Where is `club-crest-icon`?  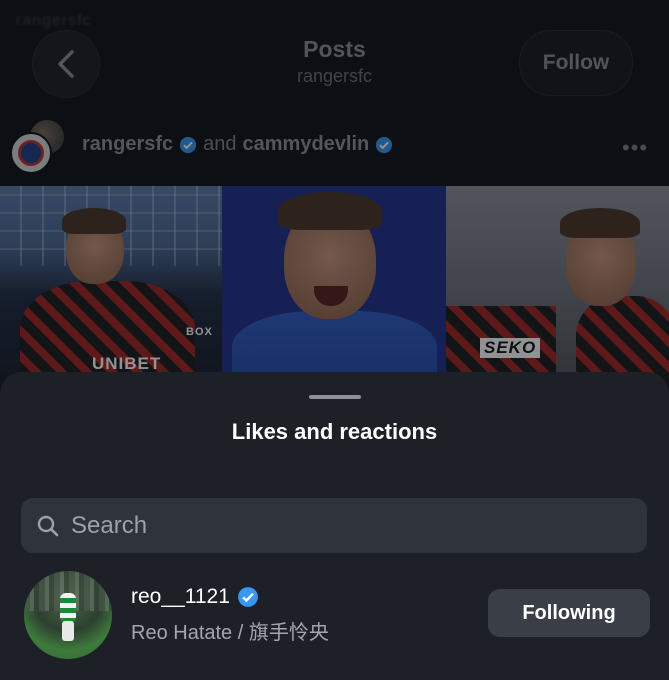 club-crest-icon is located at coordinates (31, 153).